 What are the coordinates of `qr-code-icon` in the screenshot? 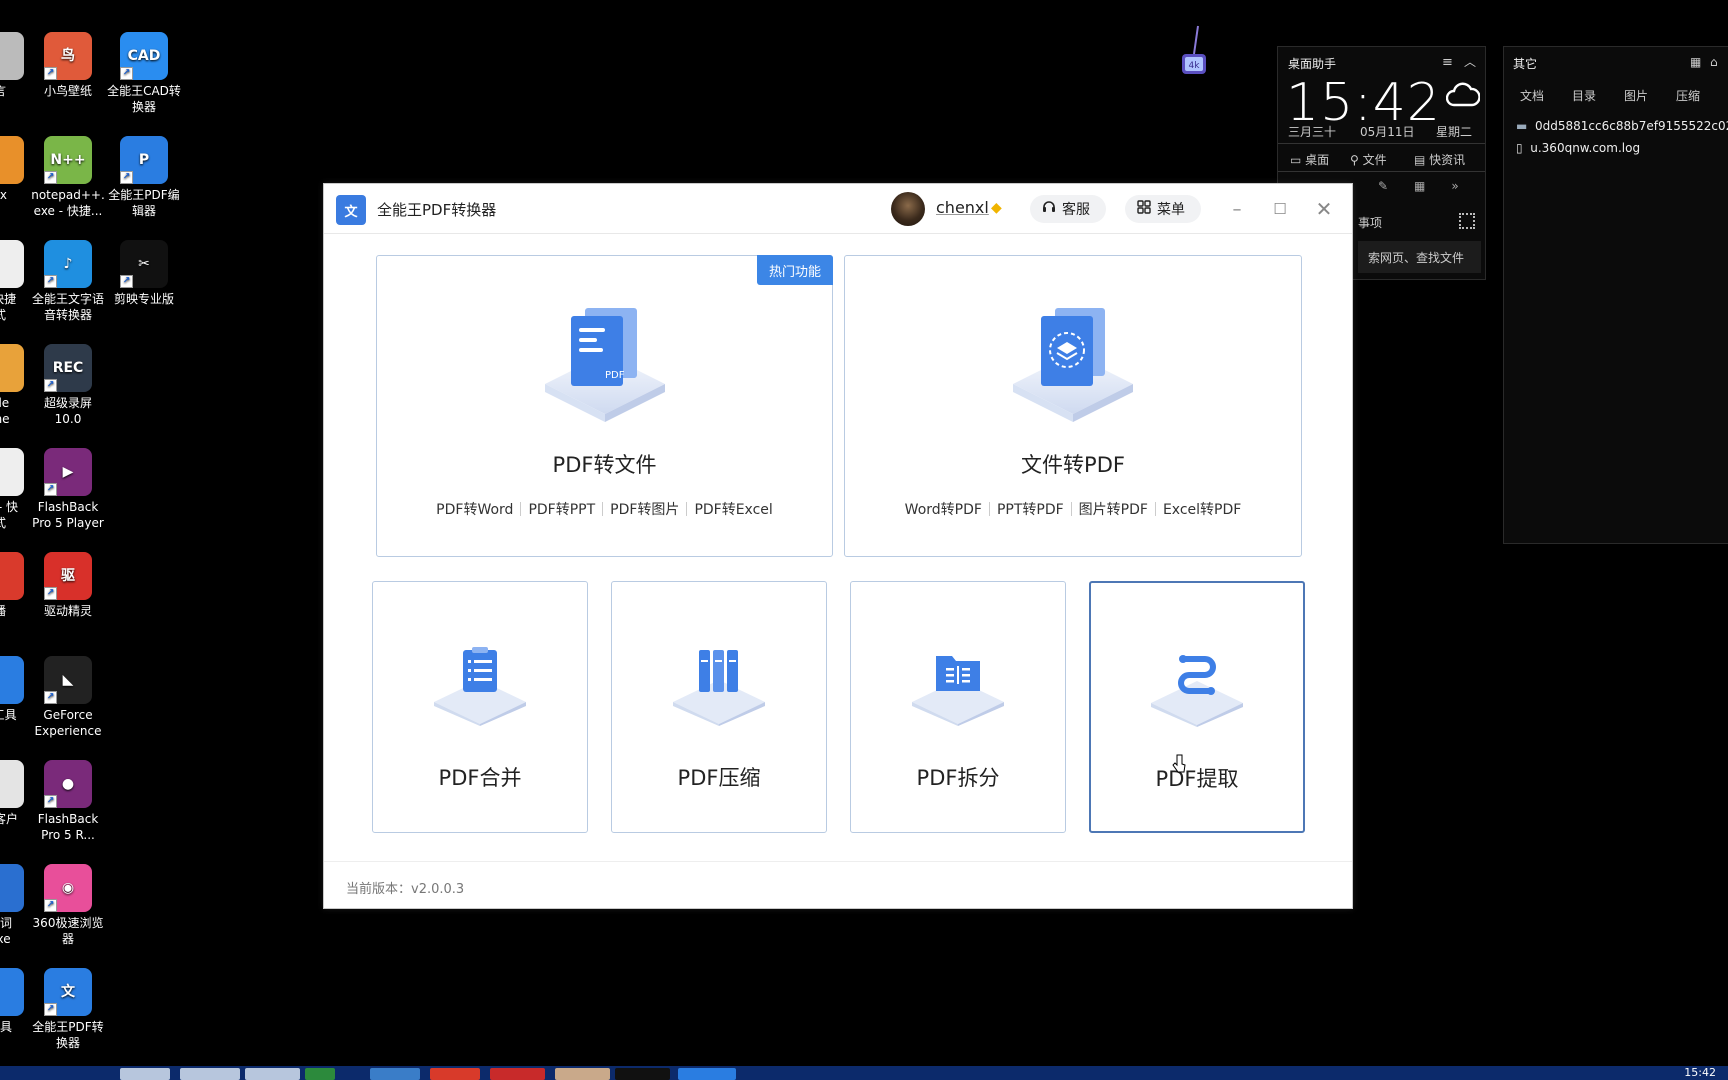 It's located at (1467, 221).